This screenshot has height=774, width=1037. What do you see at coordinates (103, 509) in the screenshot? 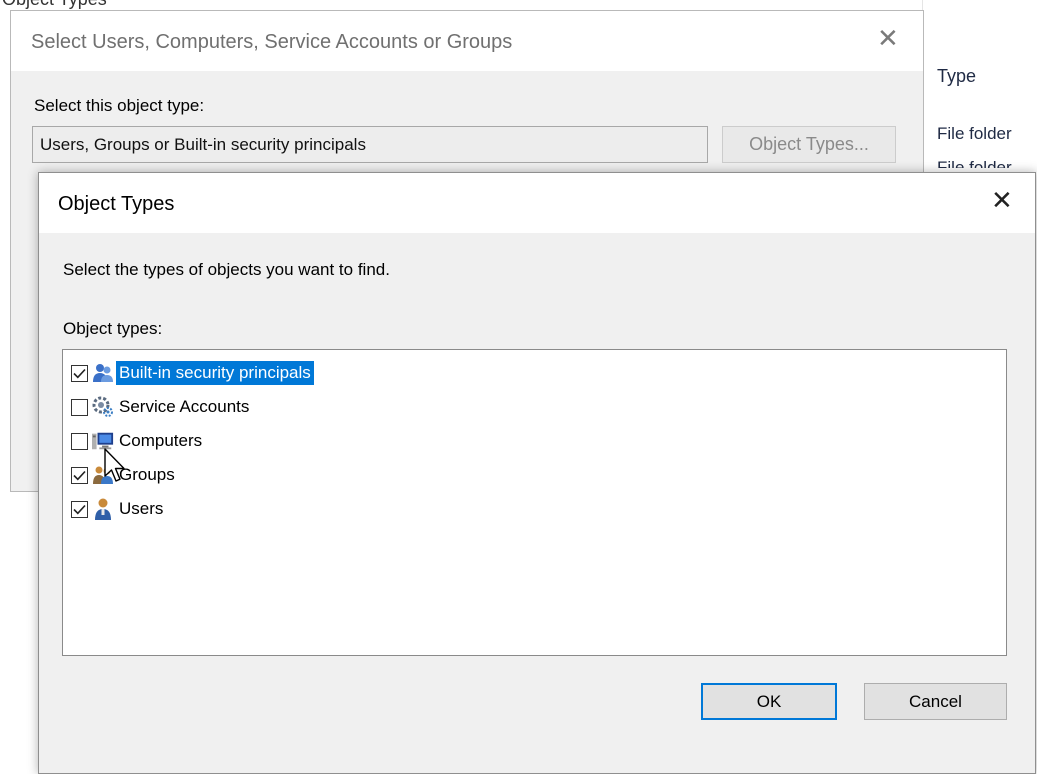
I see `user-icon` at bounding box center [103, 509].